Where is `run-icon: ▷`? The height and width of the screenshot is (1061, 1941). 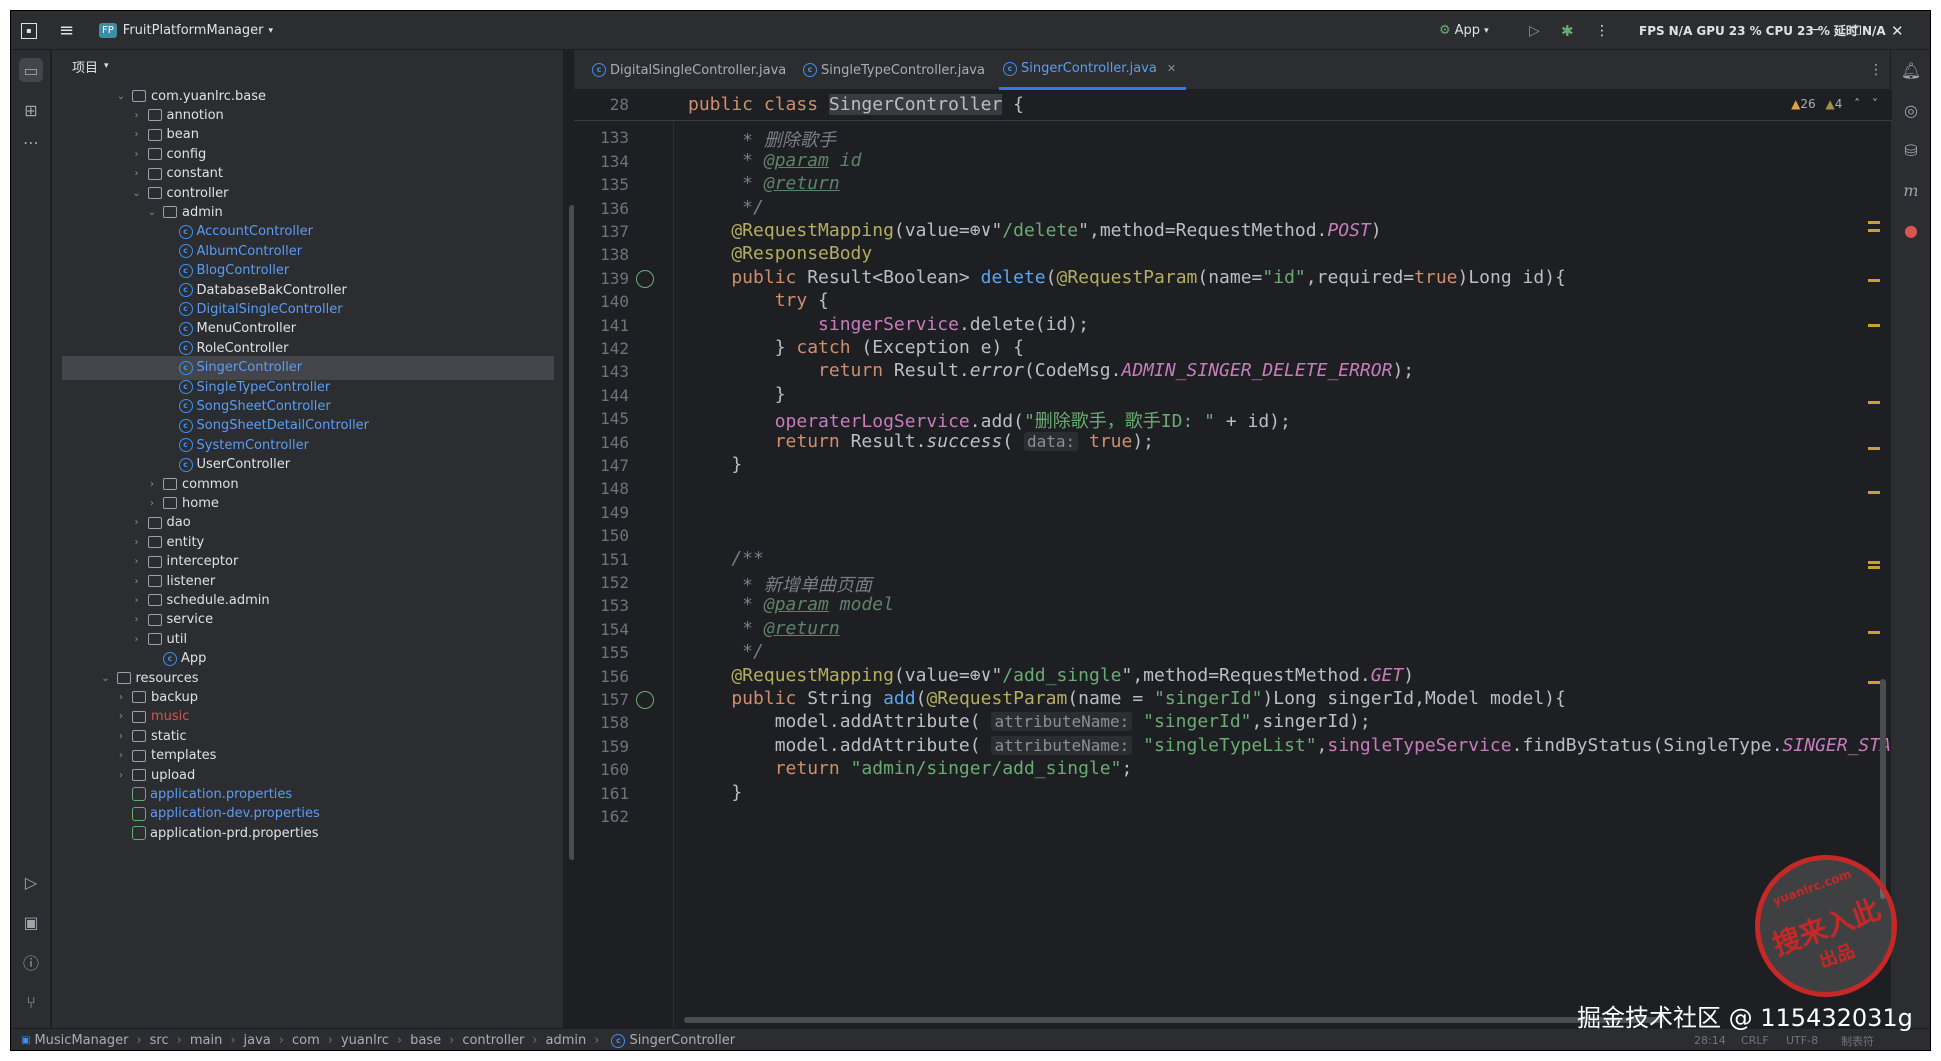
run-icon: ▷ is located at coordinates (1534, 30).